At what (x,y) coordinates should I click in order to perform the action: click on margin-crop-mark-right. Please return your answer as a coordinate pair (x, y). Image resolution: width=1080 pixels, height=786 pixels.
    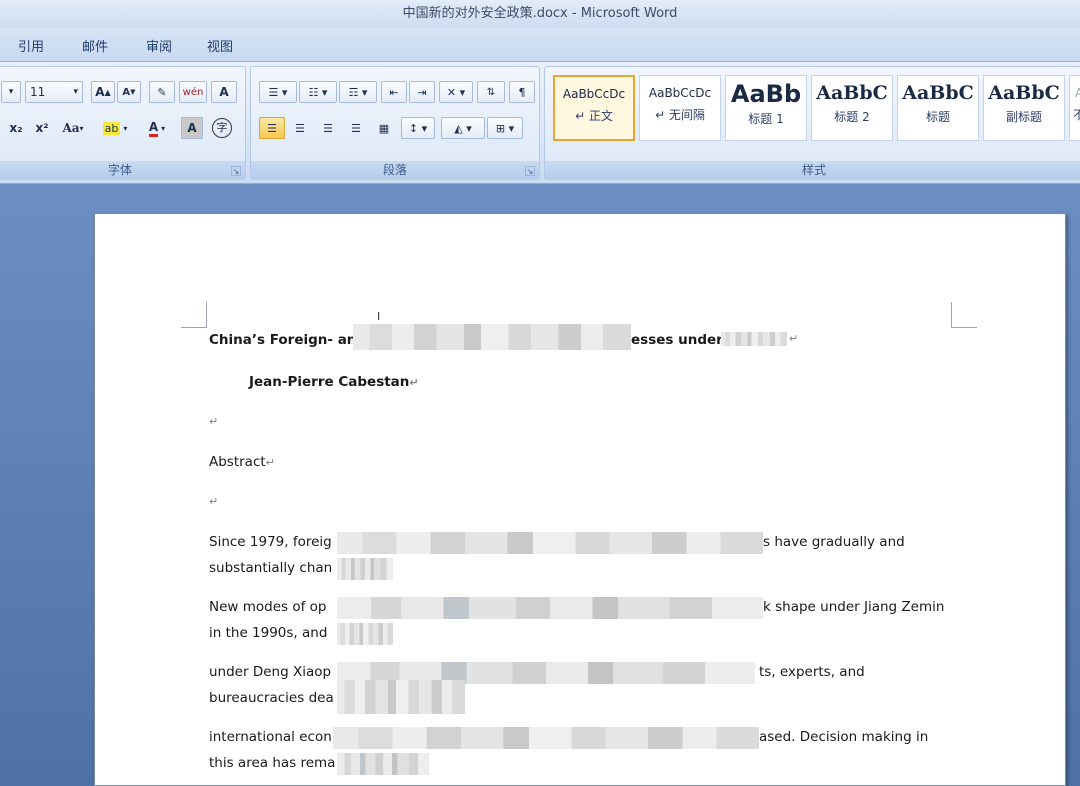
    Looking at the image, I should click on (964, 315).